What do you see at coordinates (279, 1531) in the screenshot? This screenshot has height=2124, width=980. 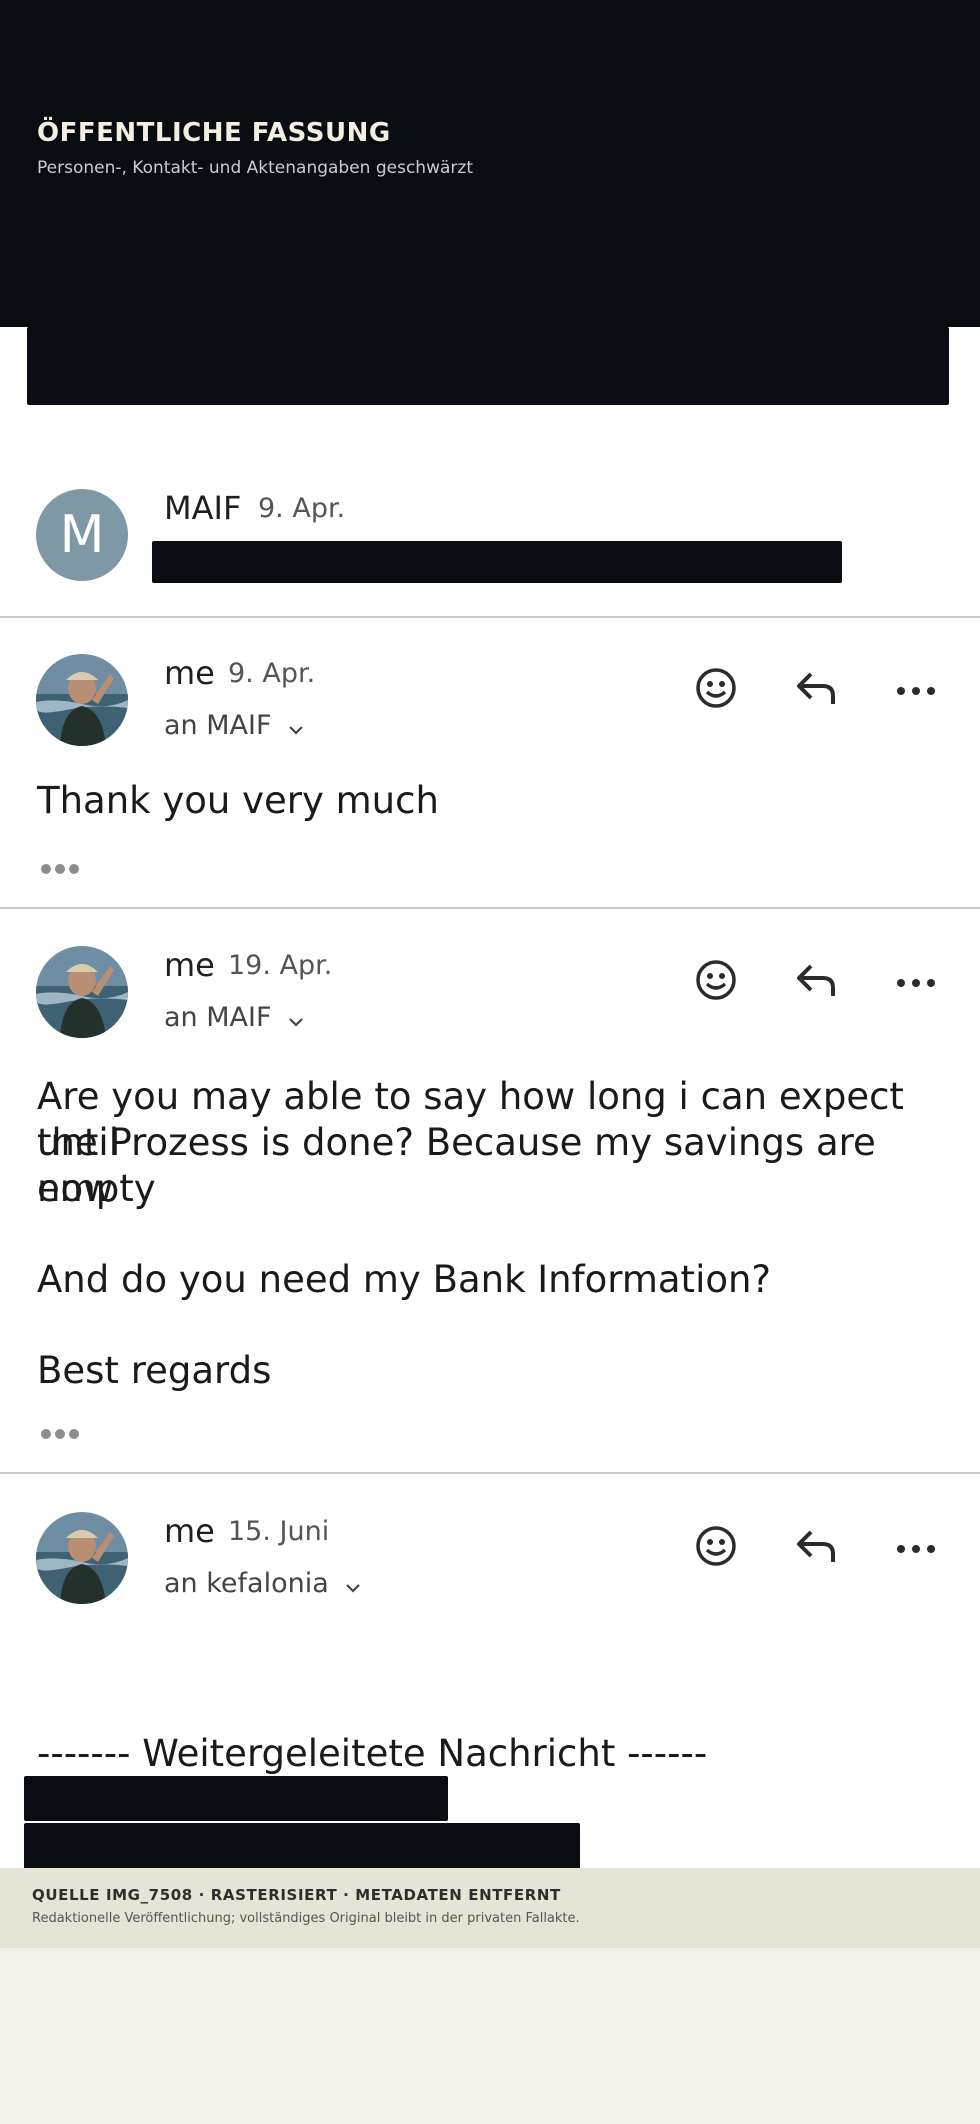 I see `message-date: 15. Juni` at bounding box center [279, 1531].